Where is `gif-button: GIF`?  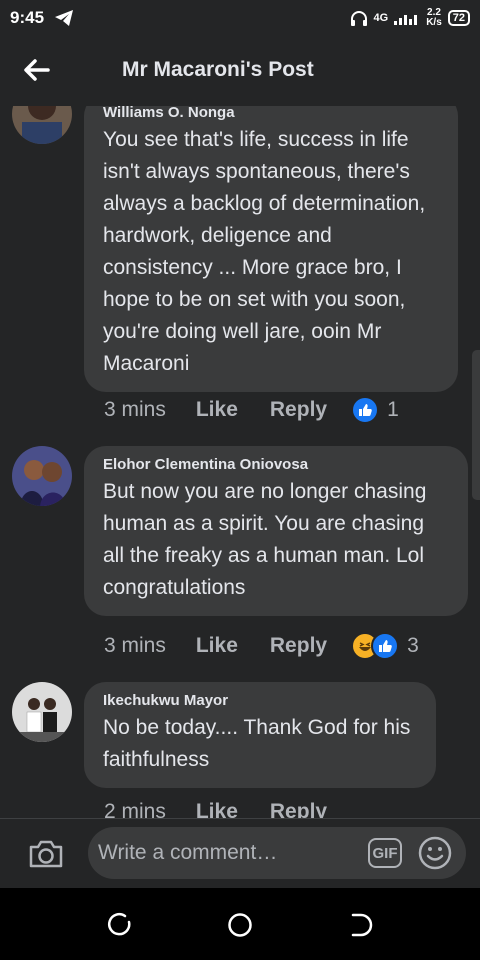
gif-button: GIF is located at coordinates (385, 853).